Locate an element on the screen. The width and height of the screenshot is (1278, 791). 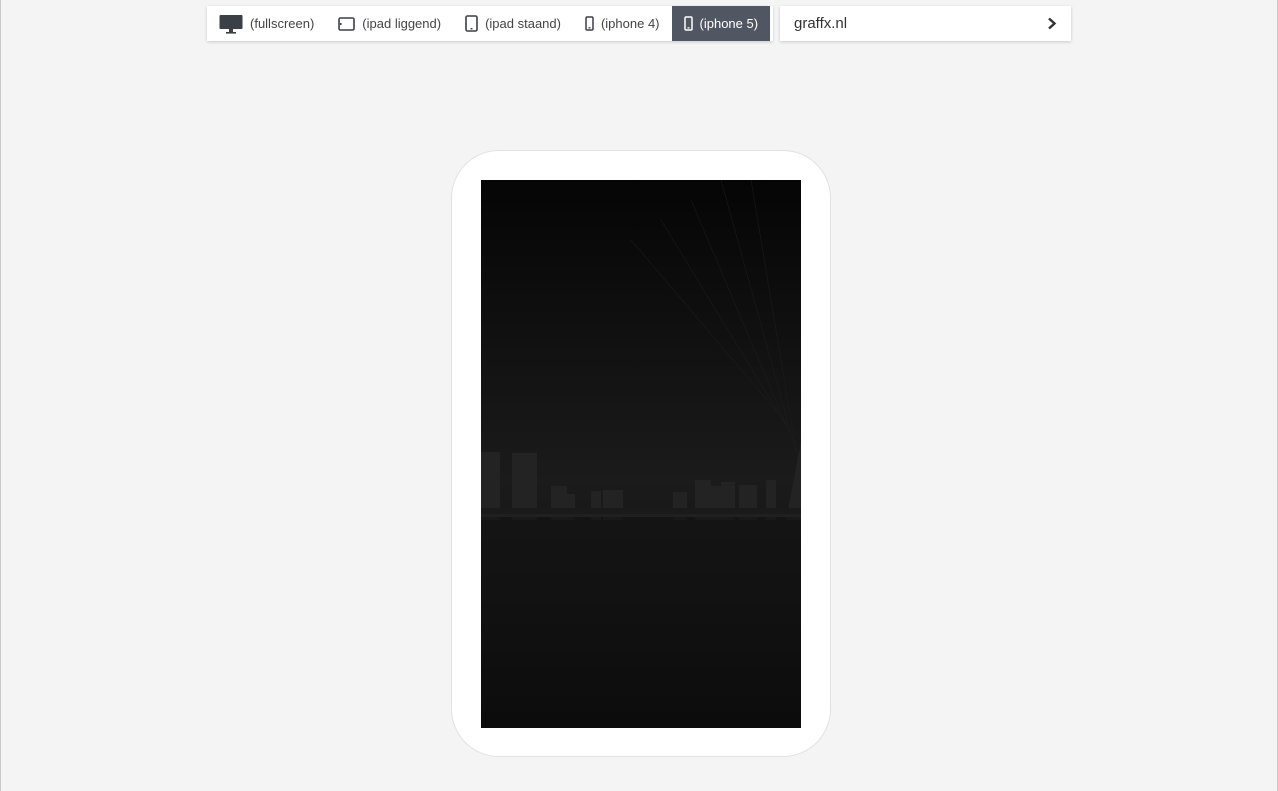
device-label: (iphone 4) is located at coordinates (630, 23).